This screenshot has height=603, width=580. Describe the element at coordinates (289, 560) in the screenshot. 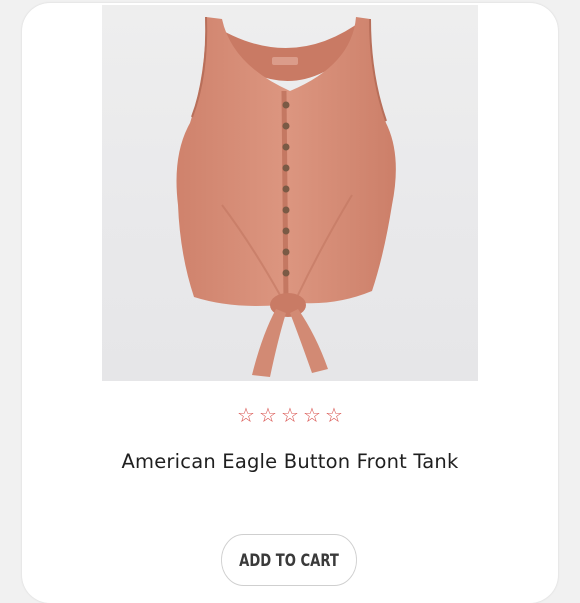

I see `add-to-cart-button: ADD TO CART` at that location.